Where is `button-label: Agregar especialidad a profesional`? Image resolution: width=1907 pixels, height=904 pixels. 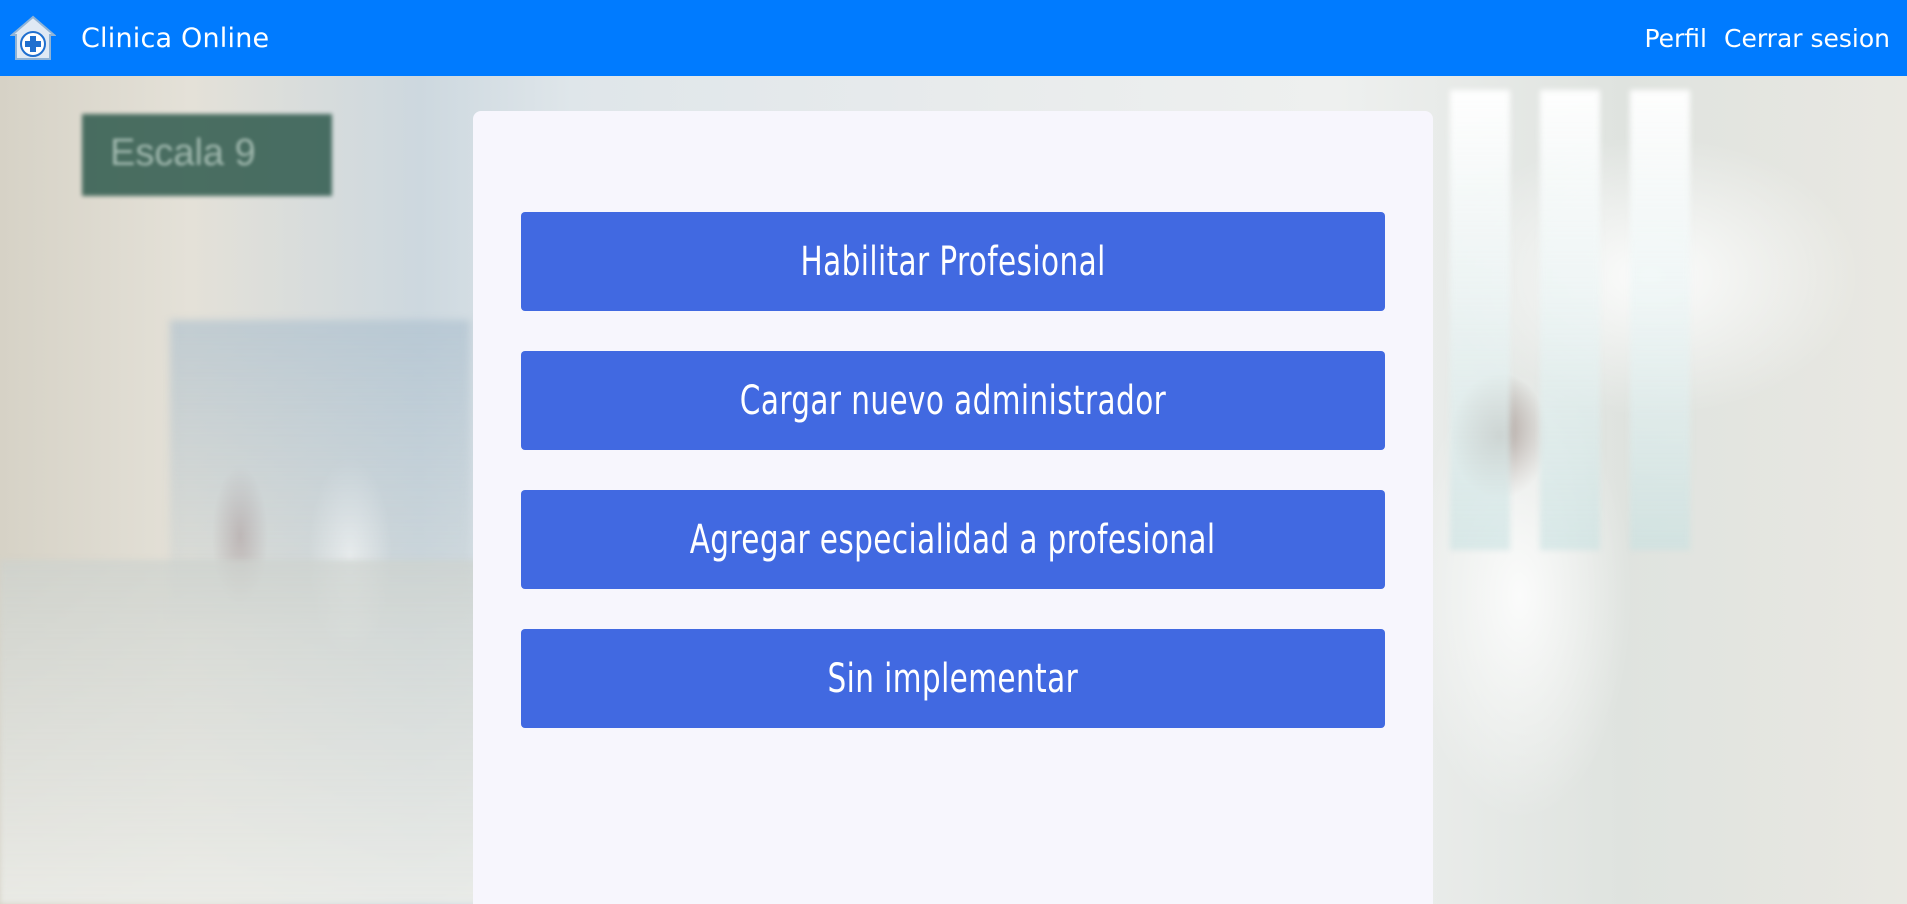
button-label: Agregar especialidad a profesional is located at coordinates (953, 539).